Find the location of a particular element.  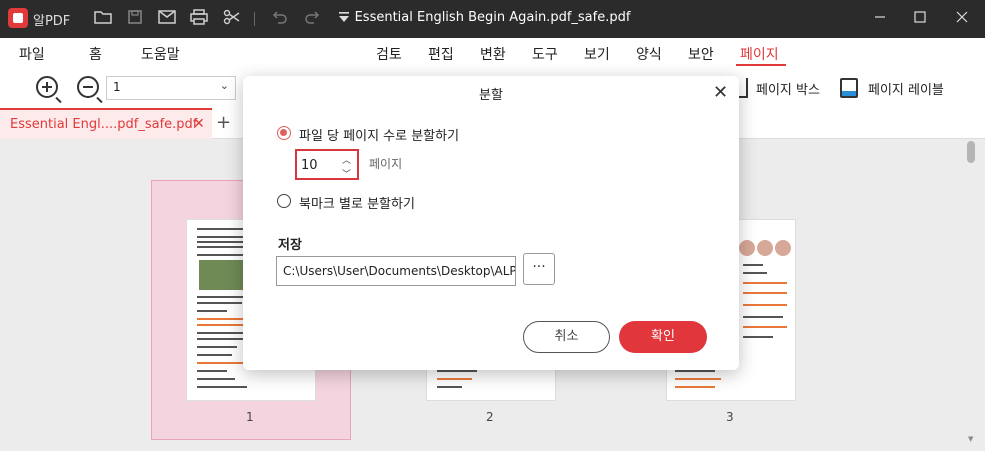

close-window-button is located at coordinates (962, 19).